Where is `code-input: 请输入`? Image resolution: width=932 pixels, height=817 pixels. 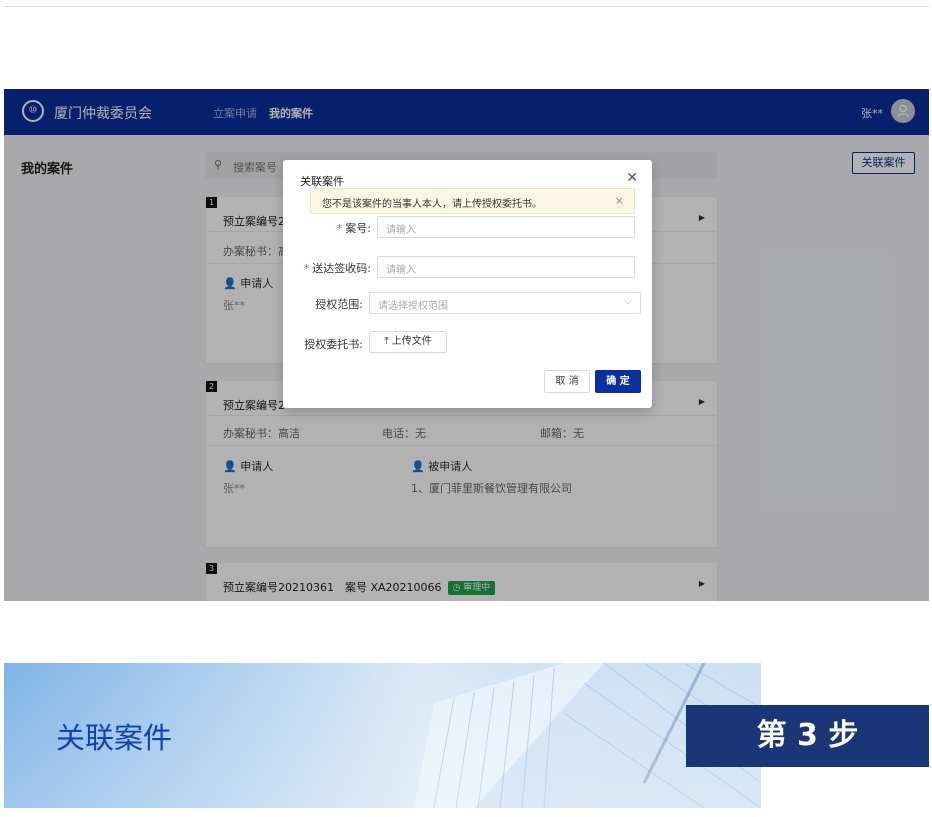 code-input: 请输入 is located at coordinates (506, 267).